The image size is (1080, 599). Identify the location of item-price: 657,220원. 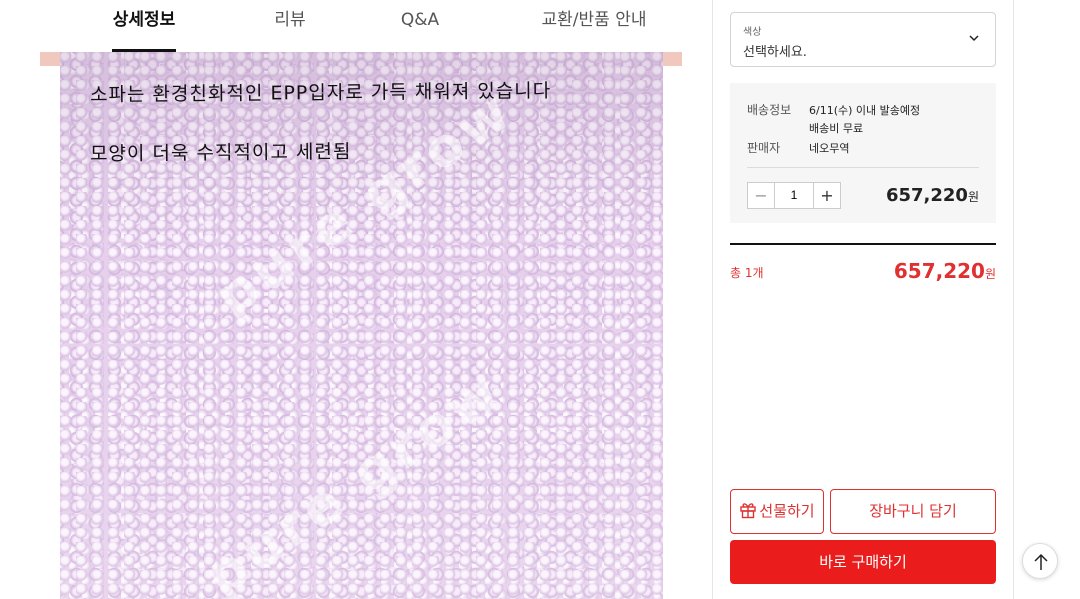
(932, 195).